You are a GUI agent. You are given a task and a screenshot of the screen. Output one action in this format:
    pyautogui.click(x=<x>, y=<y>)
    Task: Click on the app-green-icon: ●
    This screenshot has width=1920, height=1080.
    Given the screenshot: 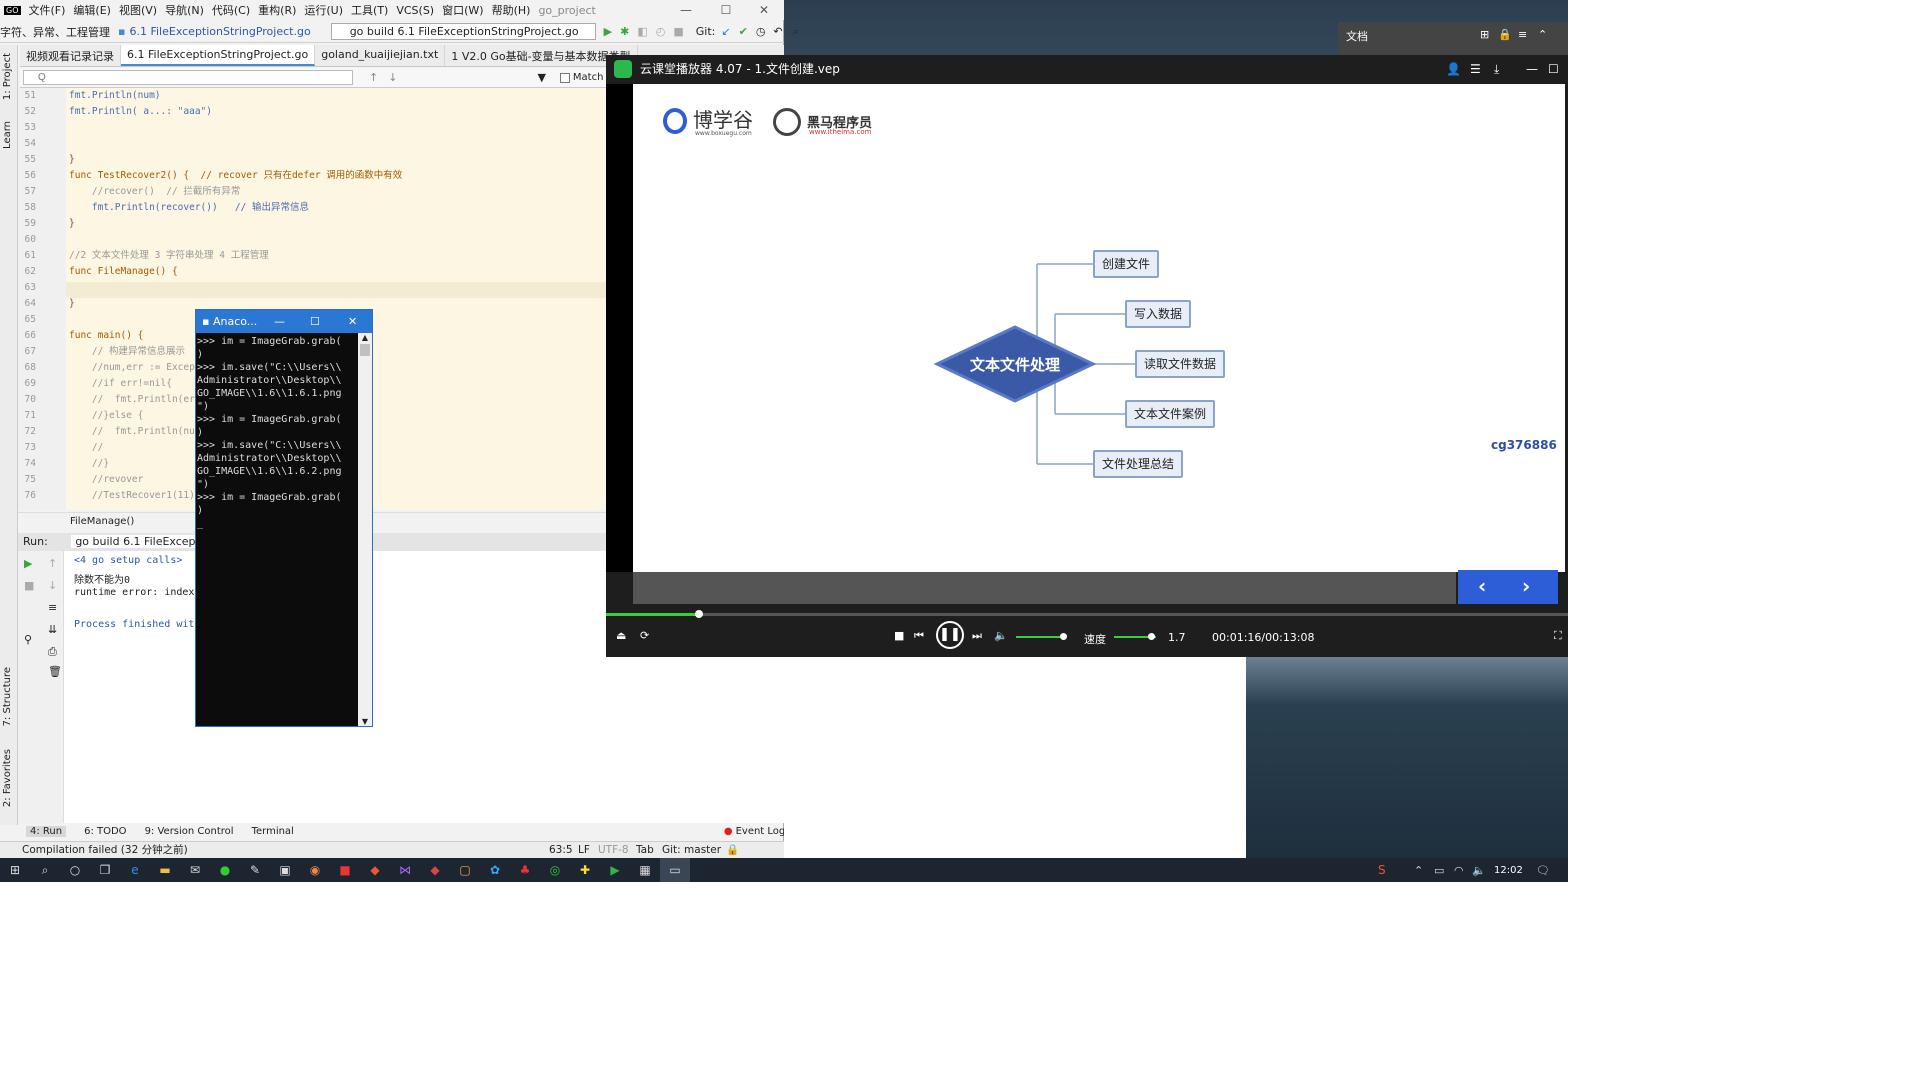 What is the action you would take?
    pyautogui.click(x=225, y=870)
    